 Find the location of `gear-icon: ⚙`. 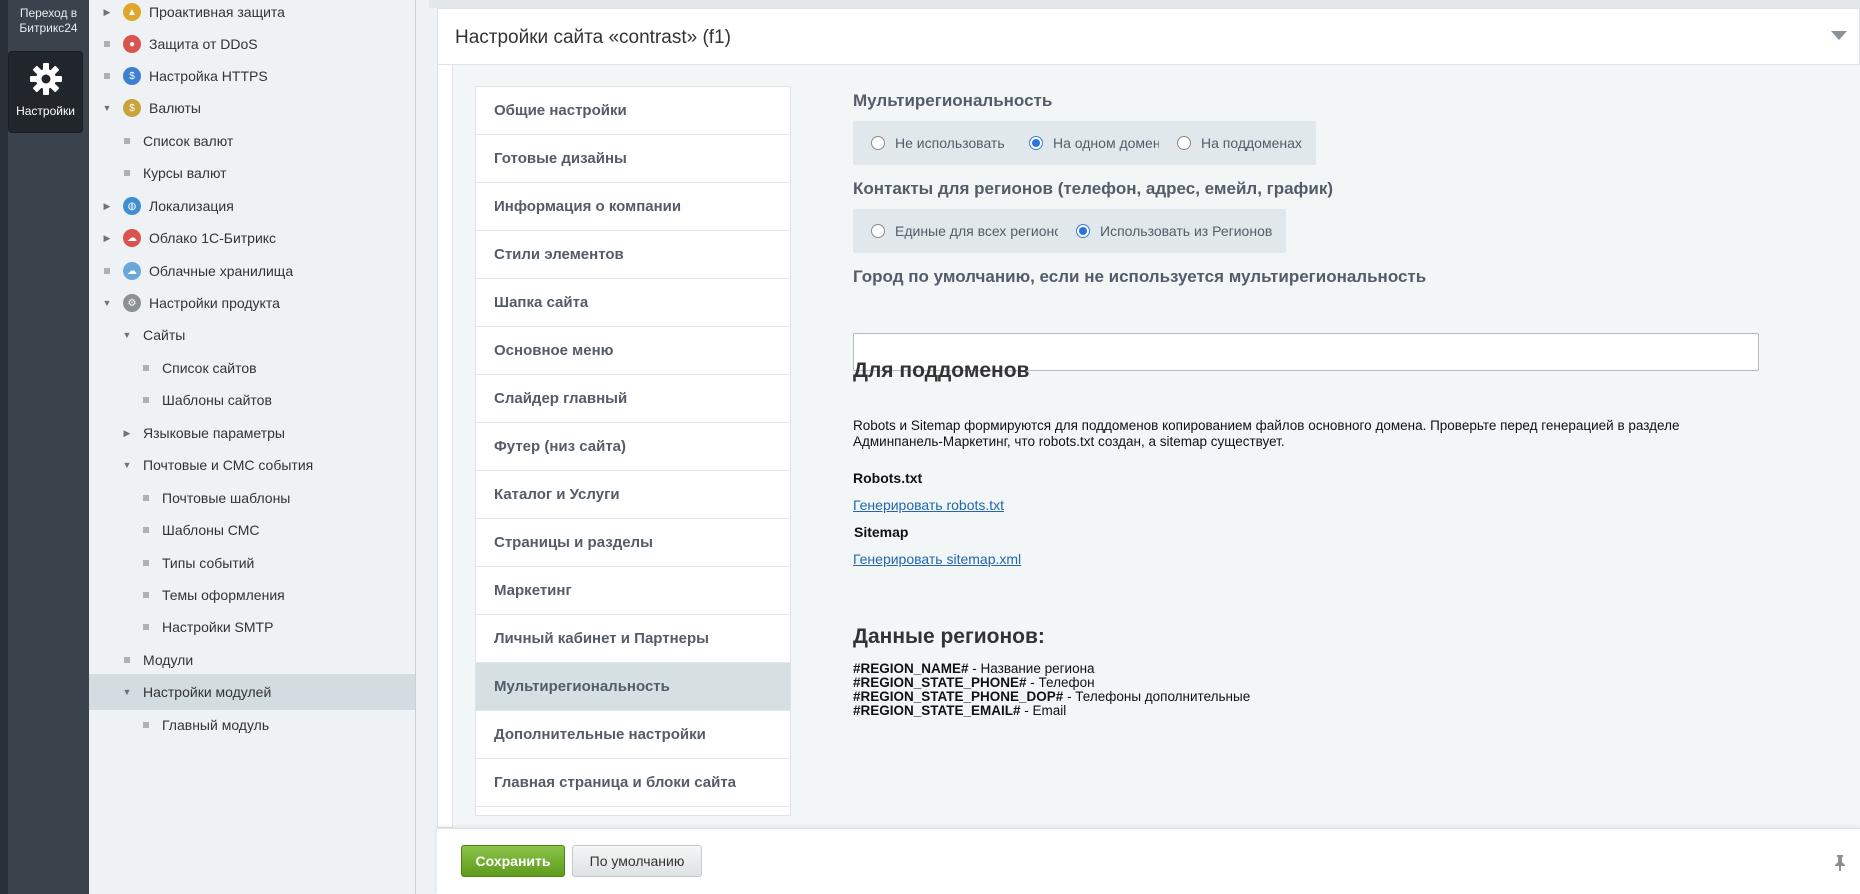

gear-icon: ⚙ is located at coordinates (132, 303).